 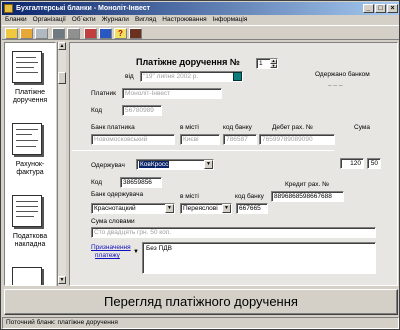 What do you see at coordinates (49, 20) in the screenshot?
I see `menu-organizations: Організації` at bounding box center [49, 20].